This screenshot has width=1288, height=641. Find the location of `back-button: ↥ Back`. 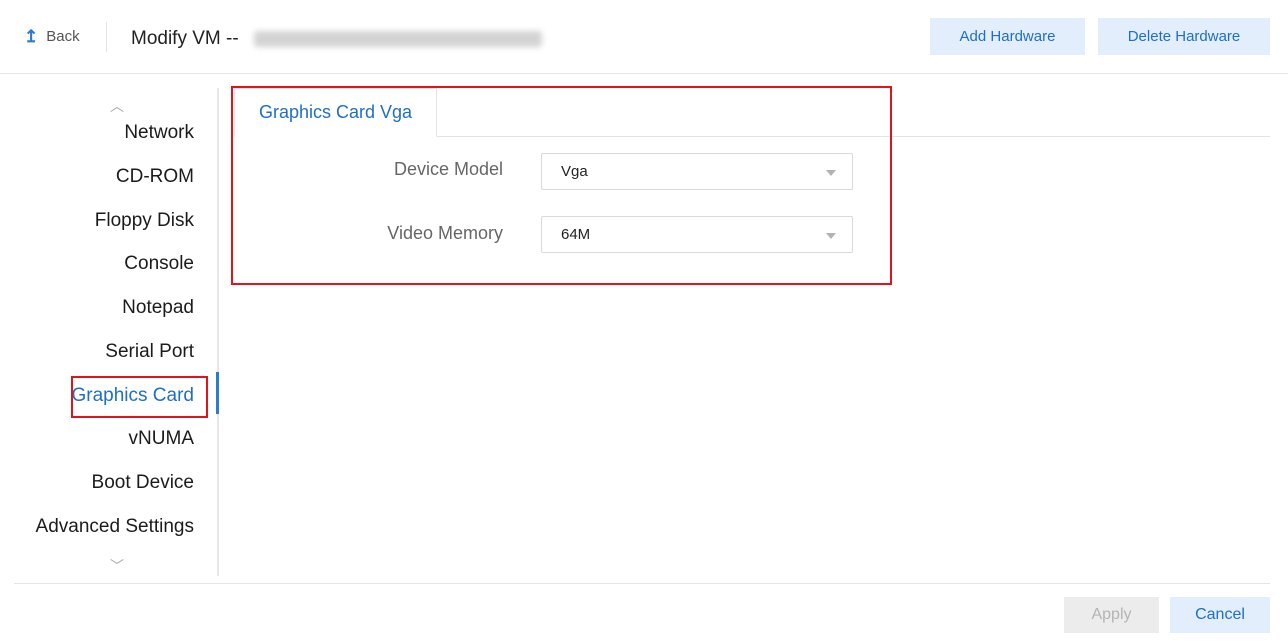

back-button: ↥ Back is located at coordinates (52, 36).